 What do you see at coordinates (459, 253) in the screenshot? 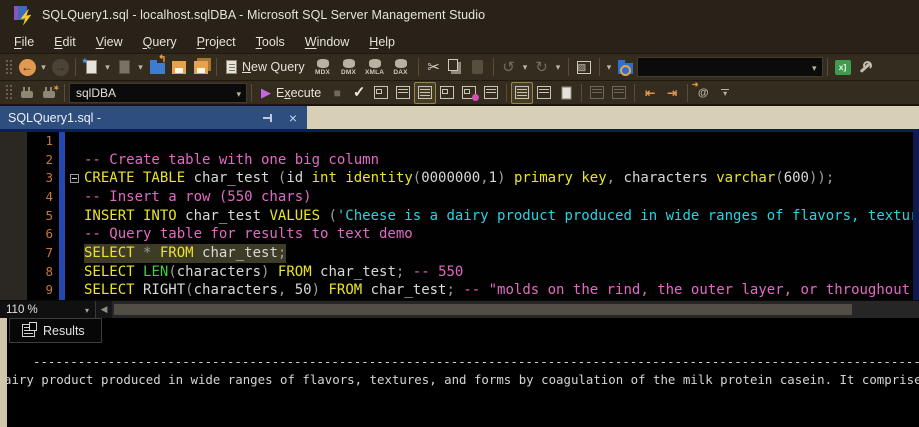
I see `code-line: 7 SELECT * FROM char_test;` at bounding box center [459, 253].